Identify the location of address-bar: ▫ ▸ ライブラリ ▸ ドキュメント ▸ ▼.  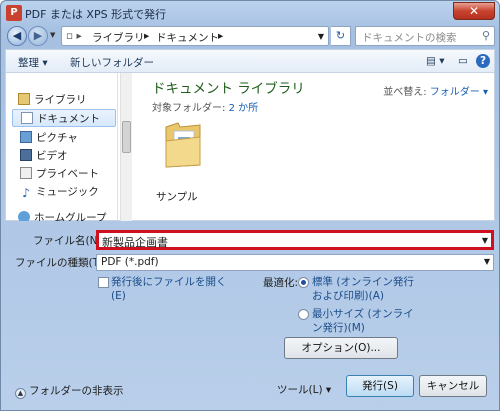
(195, 36).